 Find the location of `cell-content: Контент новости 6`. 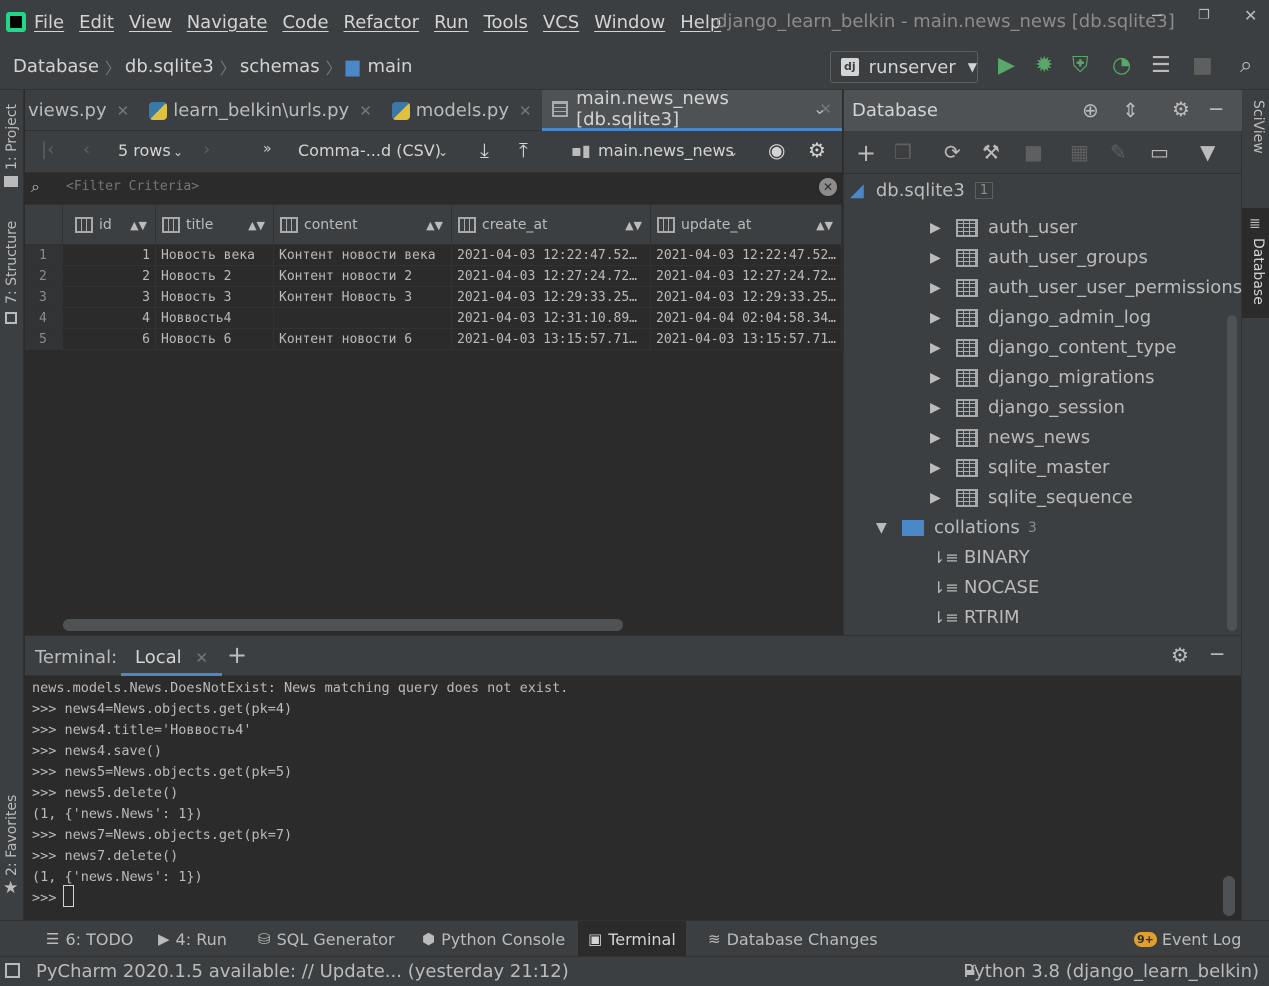

cell-content: Контент новости 6 is located at coordinates (363, 339).